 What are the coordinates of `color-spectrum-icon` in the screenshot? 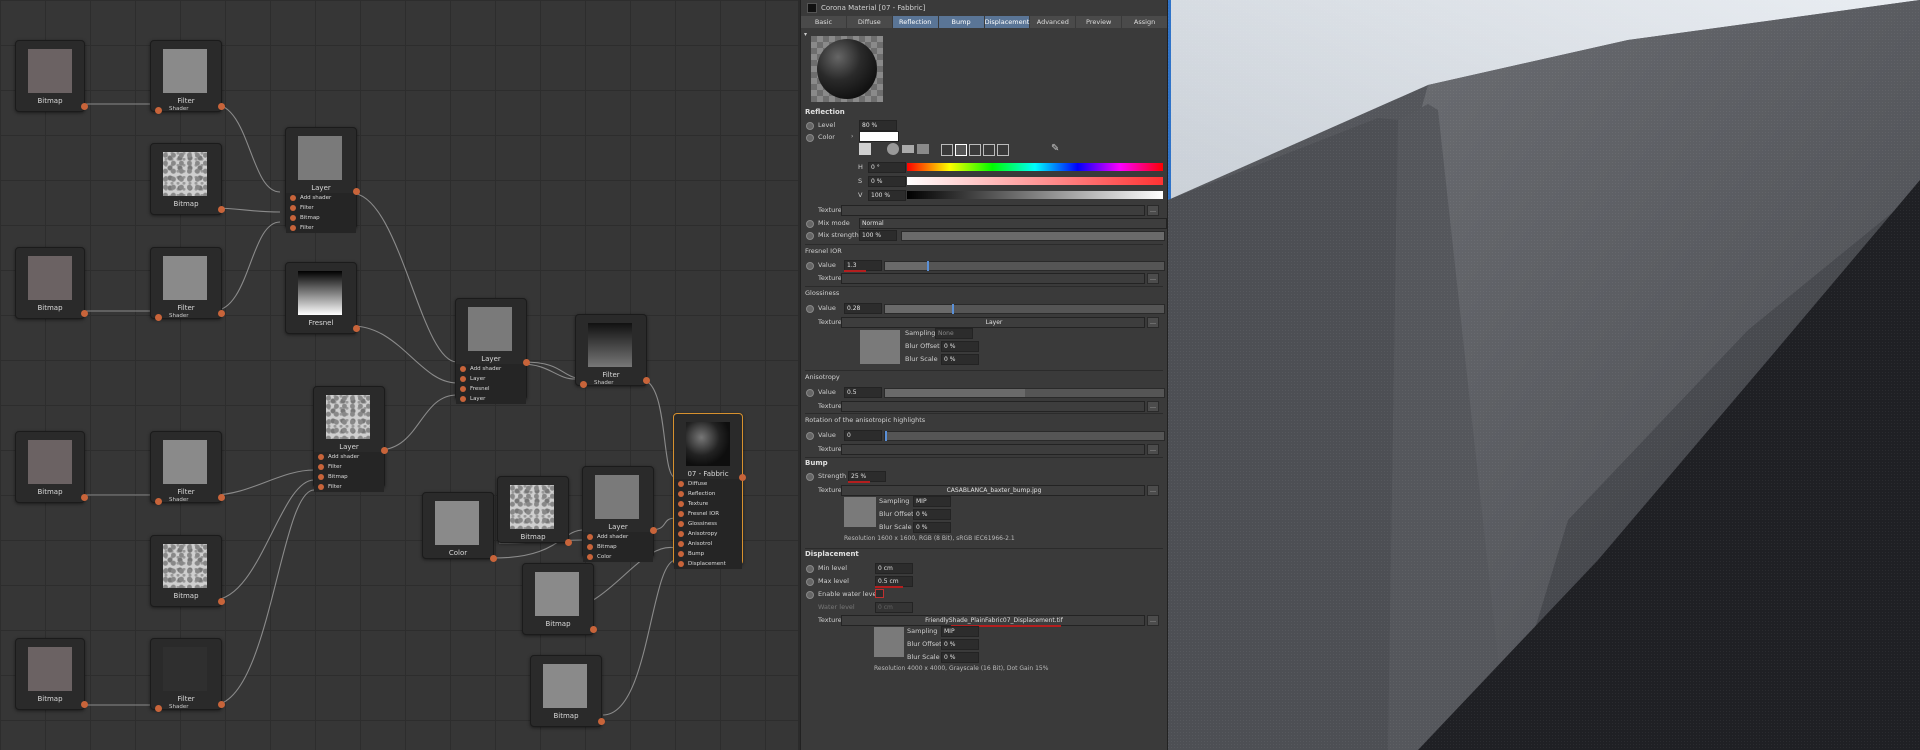 It's located at (908, 149).